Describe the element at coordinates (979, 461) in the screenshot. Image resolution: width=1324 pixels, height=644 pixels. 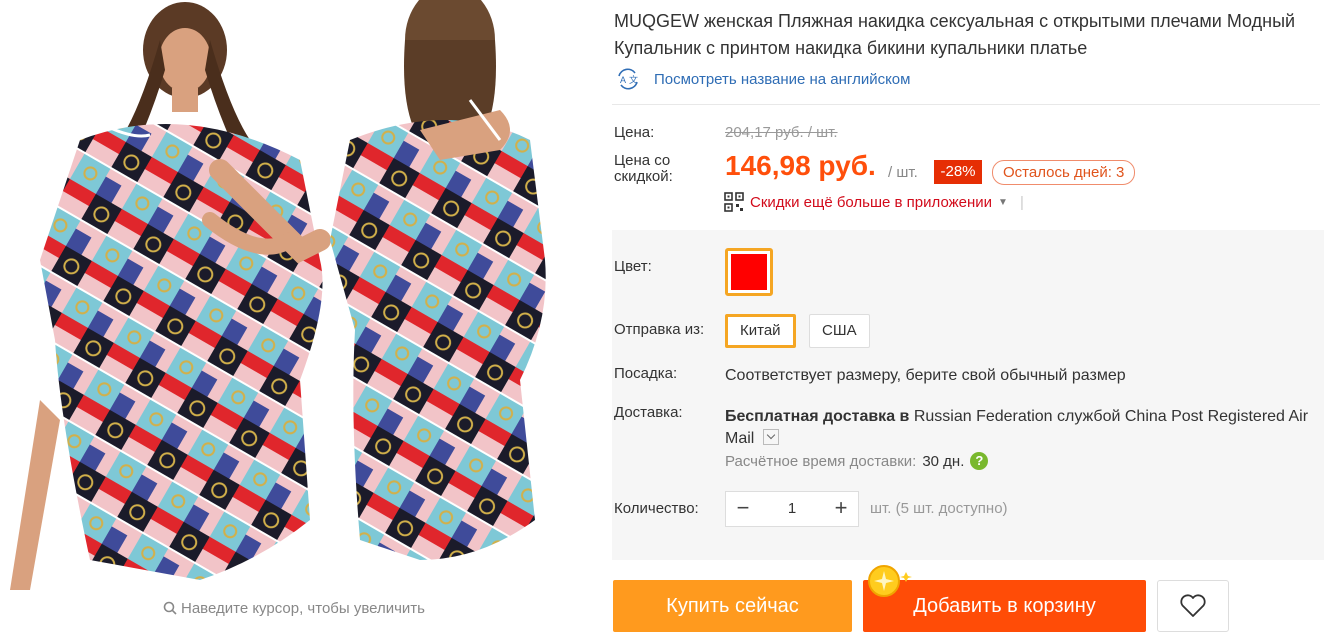
I see `help-icon: ?` at that location.